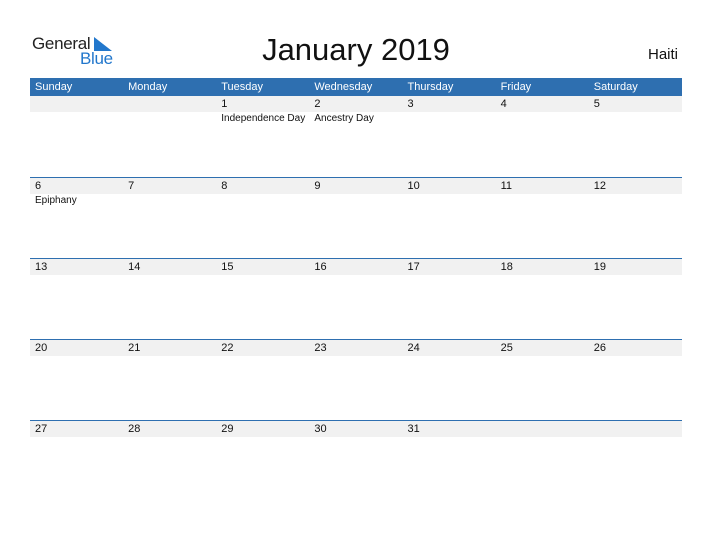 This screenshot has height=550, width=712. What do you see at coordinates (506, 348) in the screenshot?
I see `day-number: 25` at bounding box center [506, 348].